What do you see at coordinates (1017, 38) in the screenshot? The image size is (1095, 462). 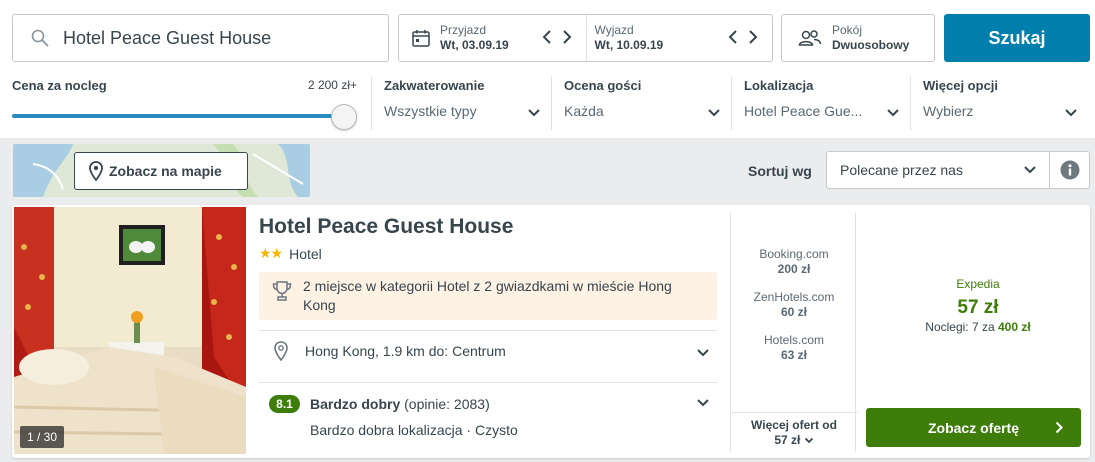 I see `search-button: Szukaj` at bounding box center [1017, 38].